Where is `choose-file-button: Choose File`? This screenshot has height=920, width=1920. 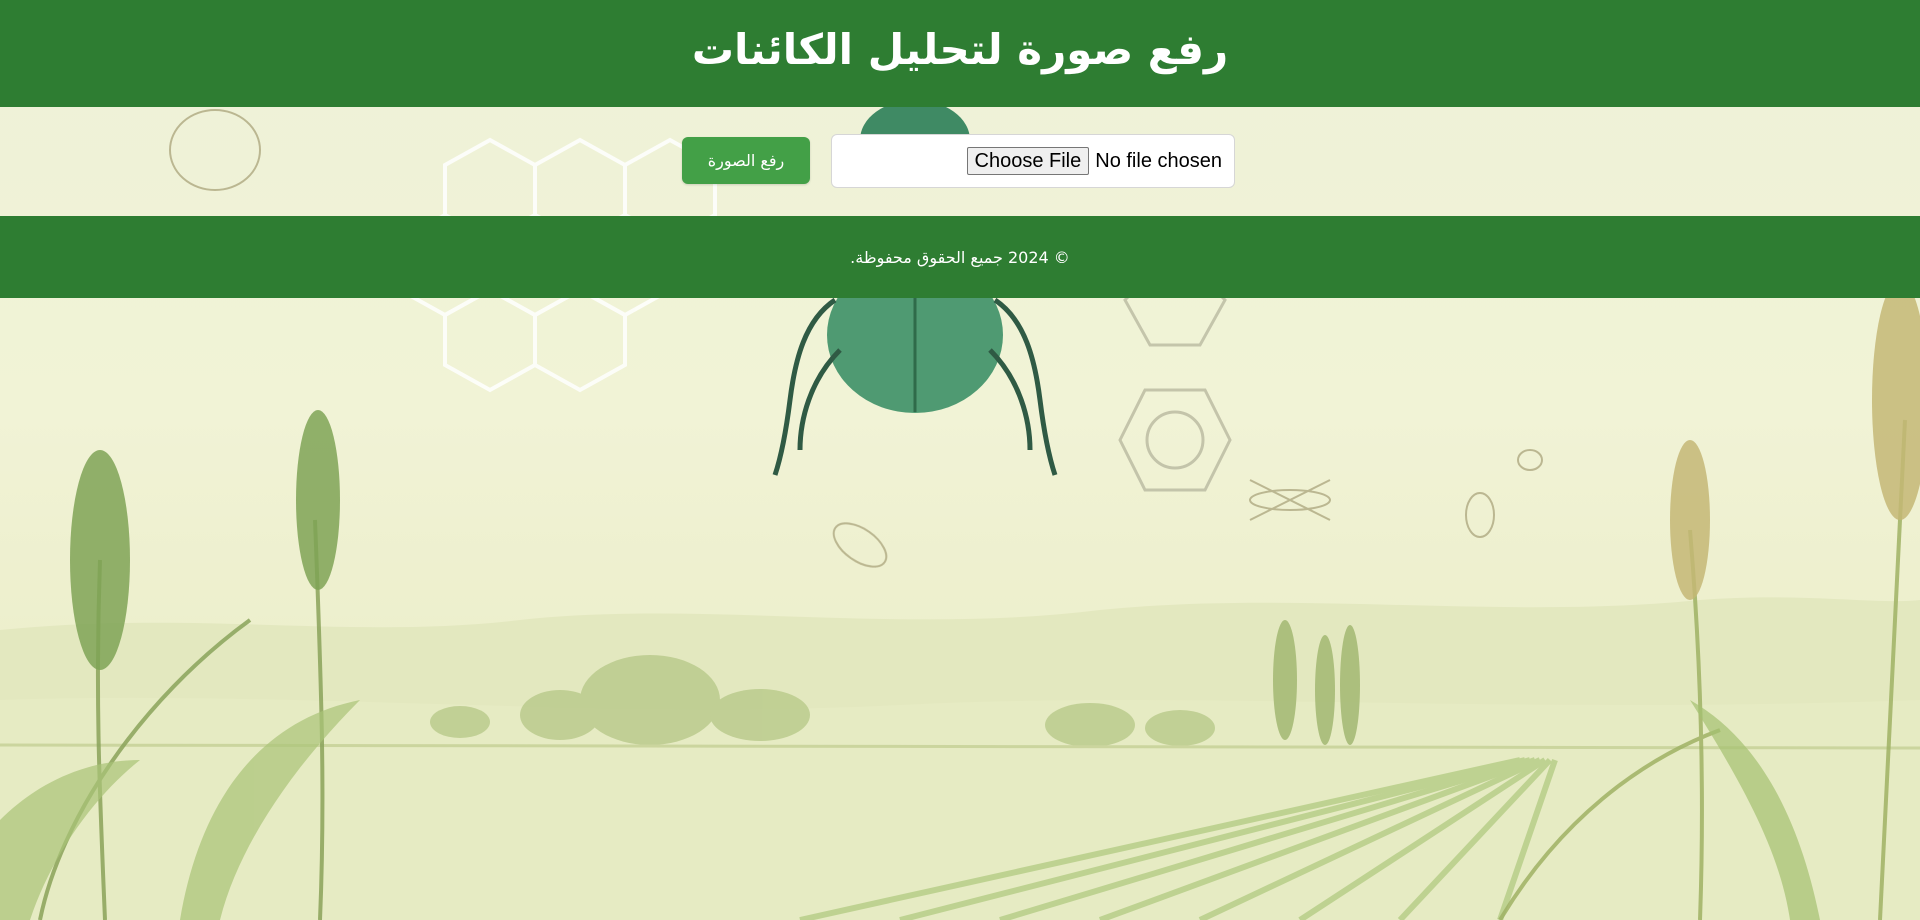 choose-file-button: Choose File is located at coordinates (1028, 161).